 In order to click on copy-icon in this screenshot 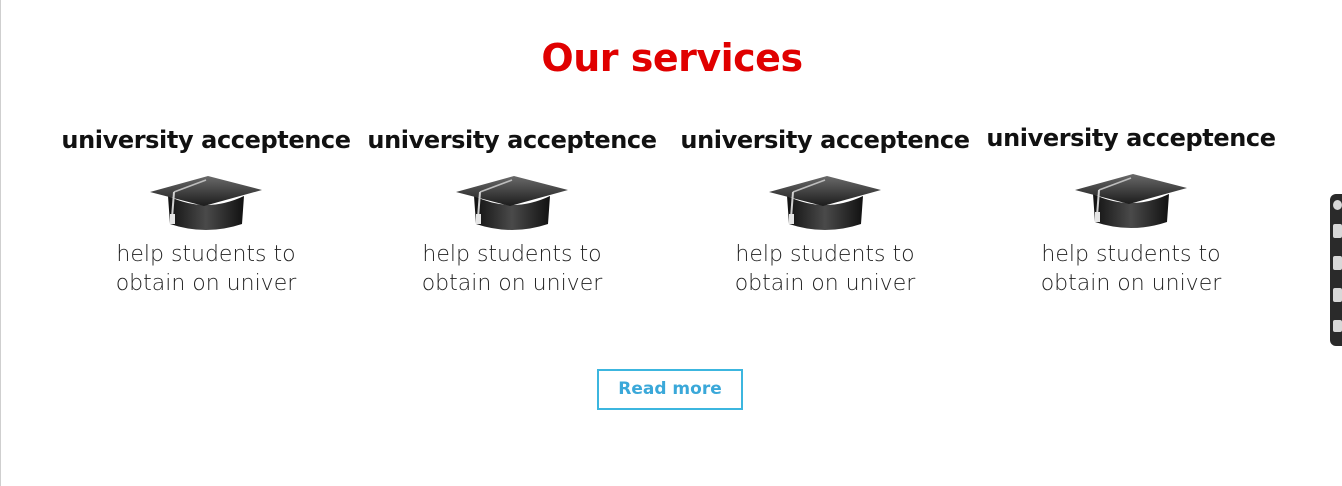, I will do `click(1337, 295)`.